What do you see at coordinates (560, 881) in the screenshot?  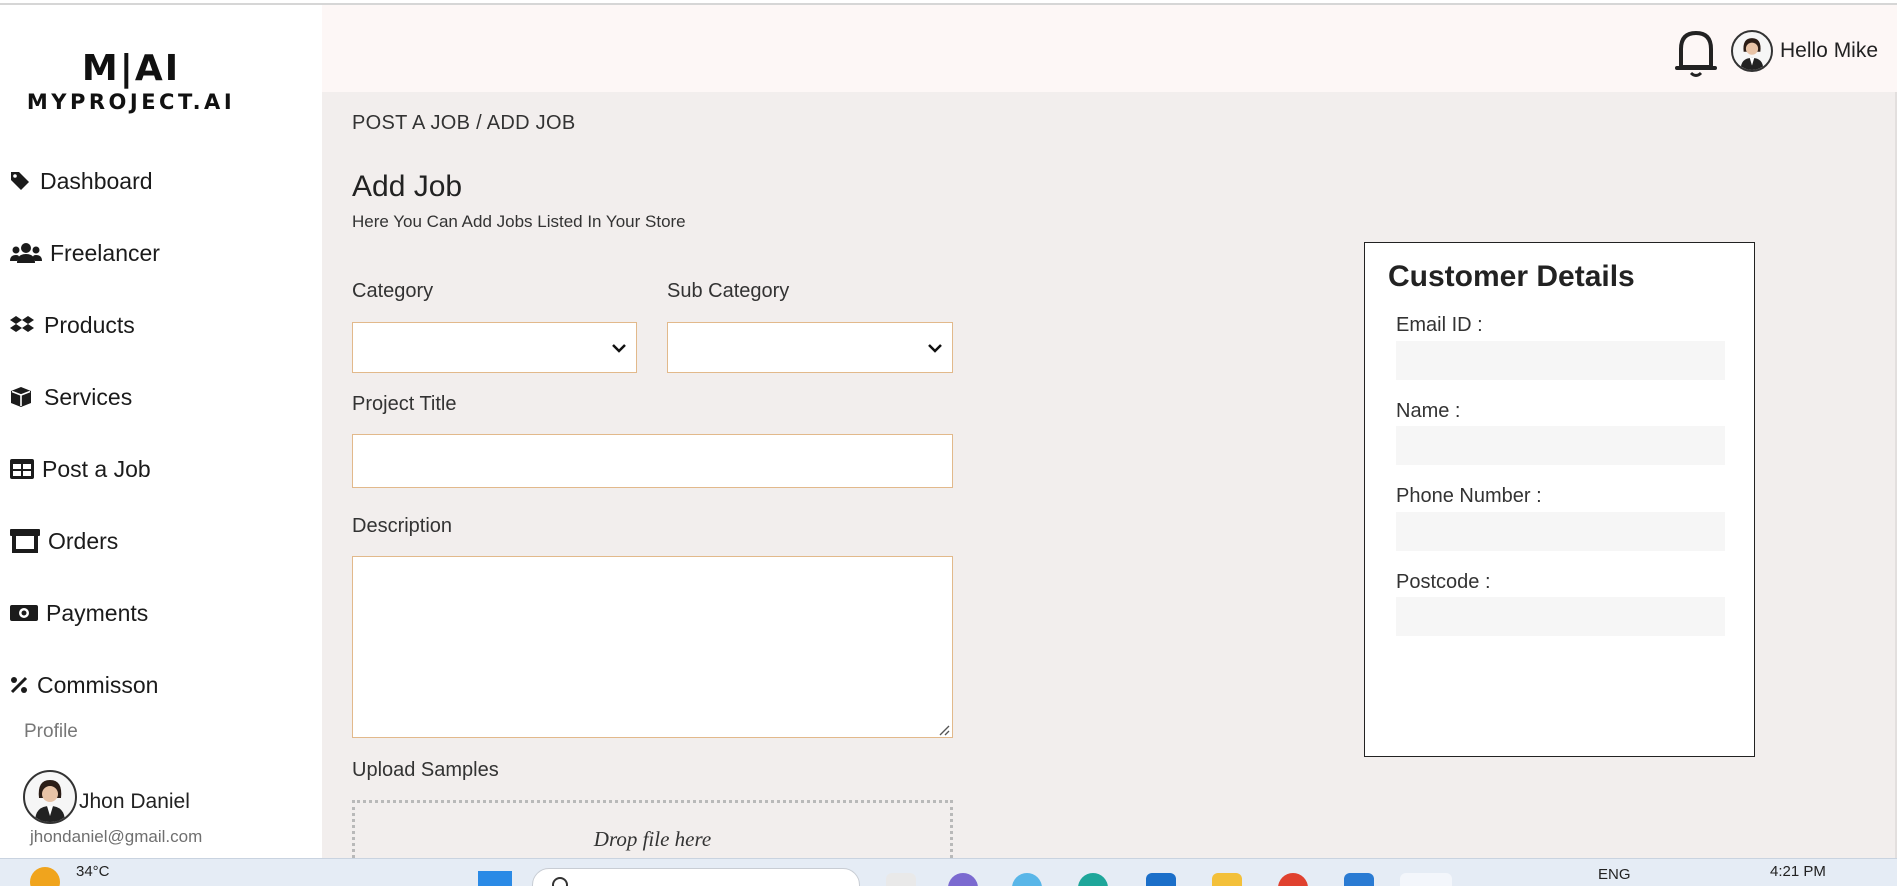 I see `search-icon` at bounding box center [560, 881].